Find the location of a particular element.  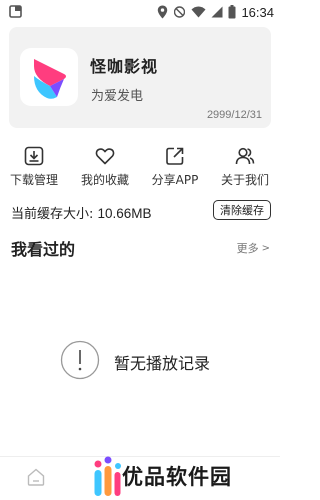

history-empty-state: 暂无播放记录 is located at coordinates (140, 360).